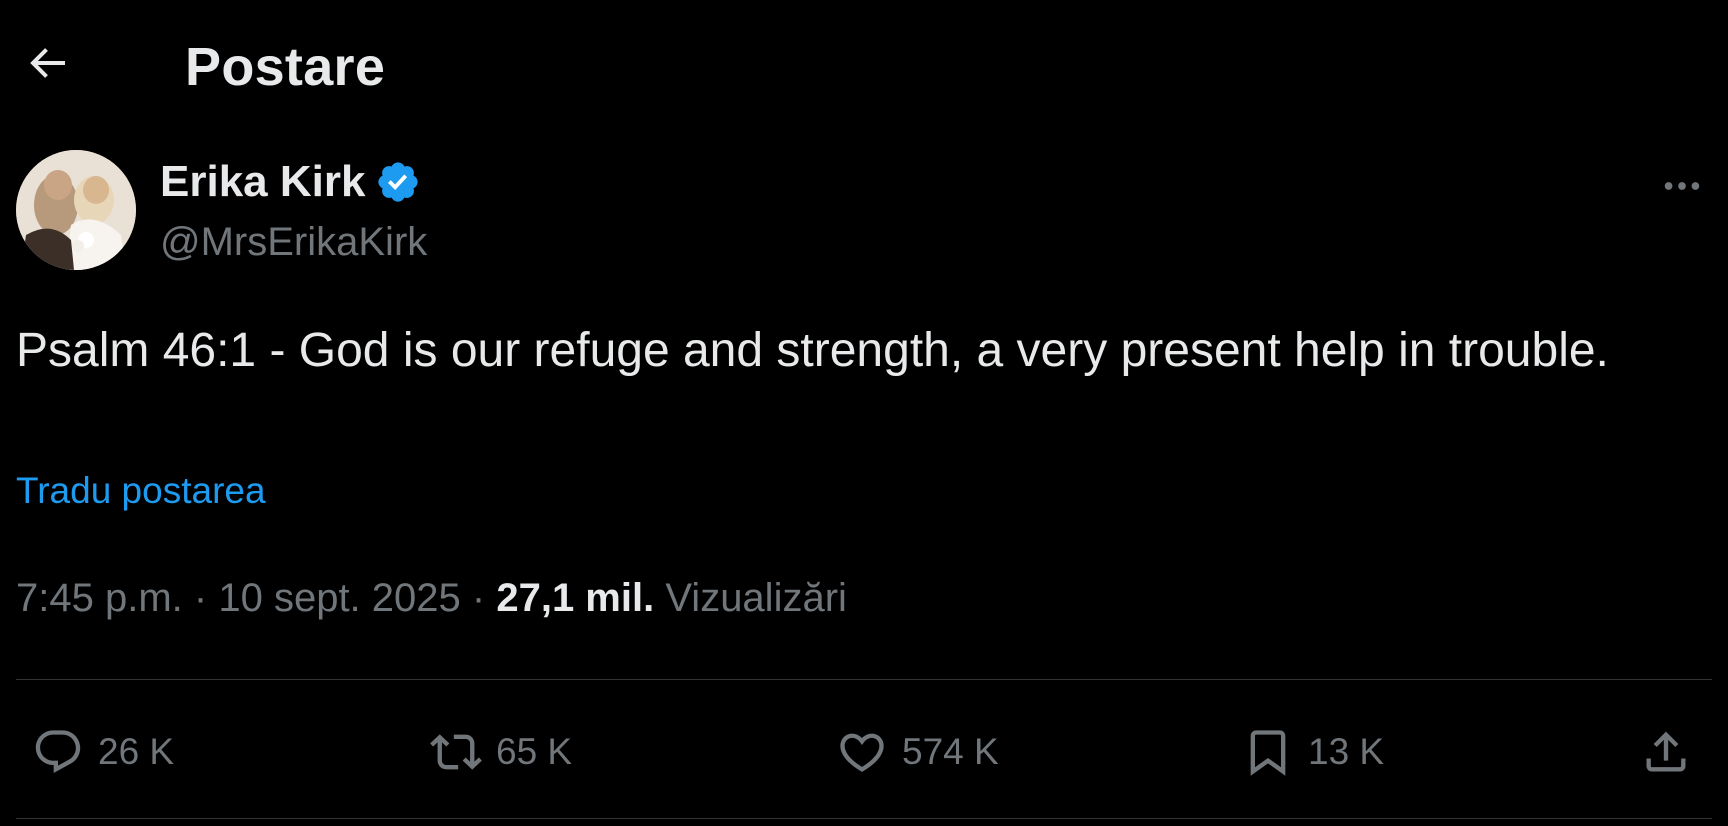  What do you see at coordinates (339, 598) in the screenshot?
I see `post-date: 10 sept. 2025` at bounding box center [339, 598].